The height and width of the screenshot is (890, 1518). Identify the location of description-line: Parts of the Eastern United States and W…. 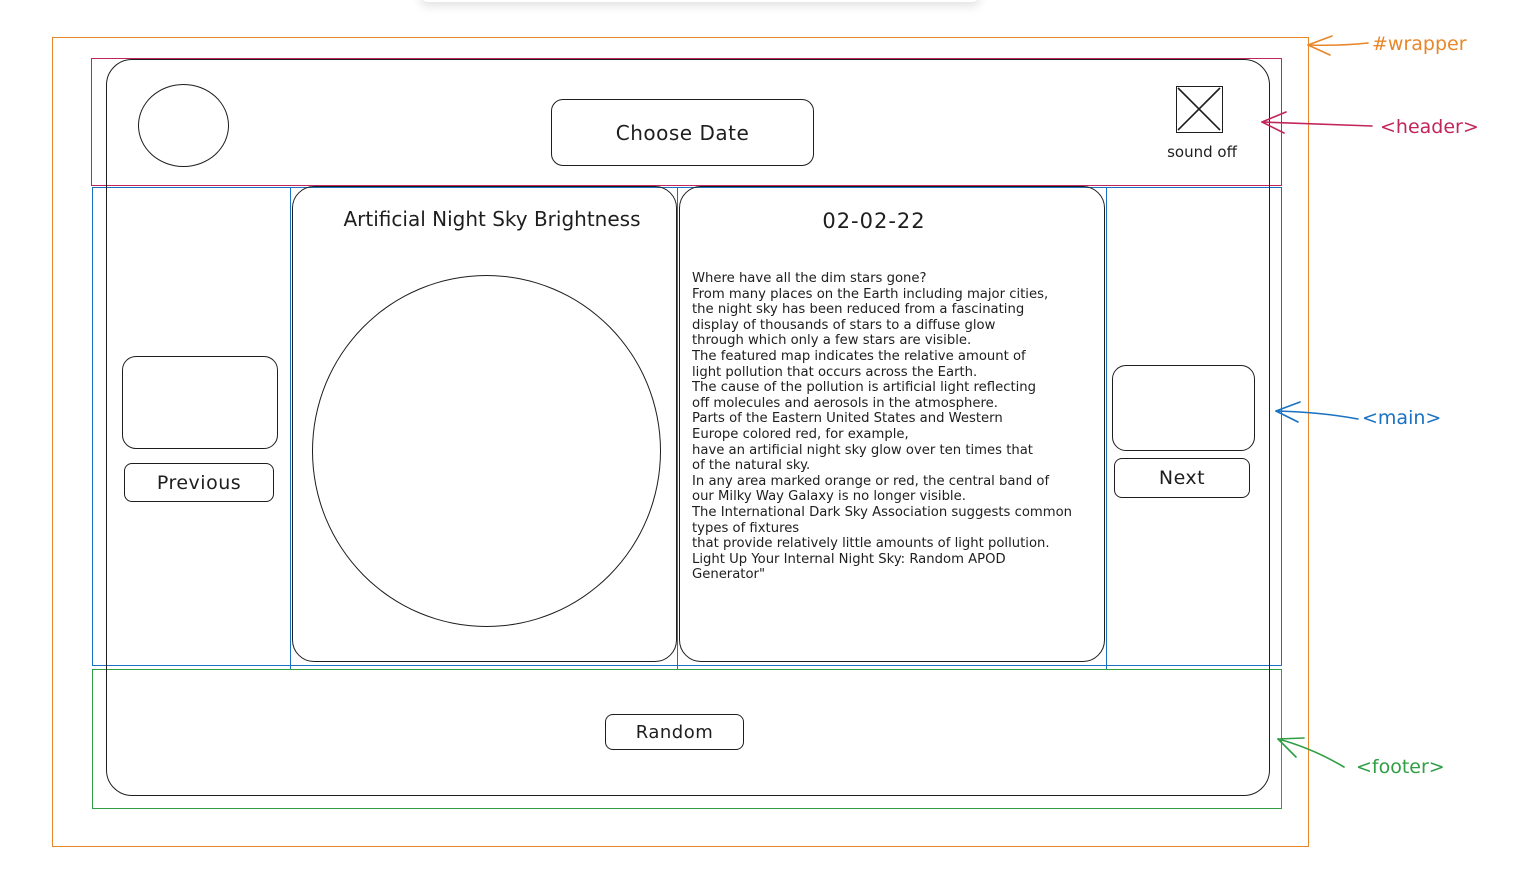
(847, 419).